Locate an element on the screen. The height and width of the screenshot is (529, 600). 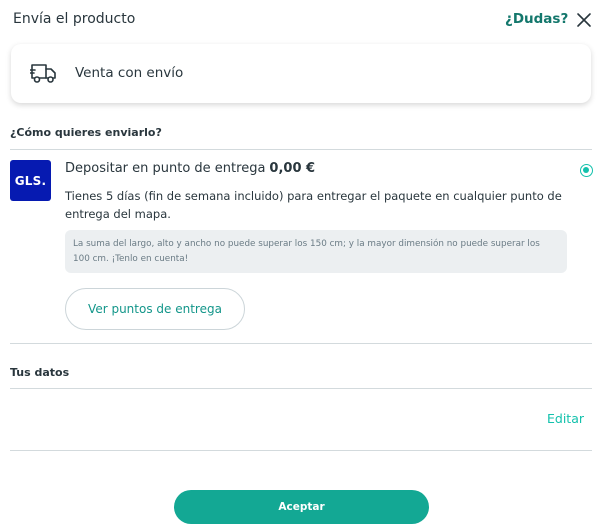
edit-link: Editar is located at coordinates (565, 418).